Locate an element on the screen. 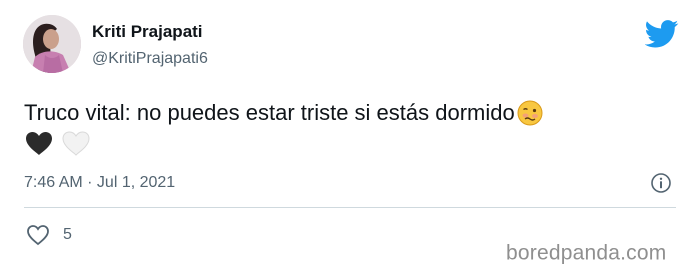 The height and width of the screenshot is (265, 700). avatar is located at coordinates (52, 44).